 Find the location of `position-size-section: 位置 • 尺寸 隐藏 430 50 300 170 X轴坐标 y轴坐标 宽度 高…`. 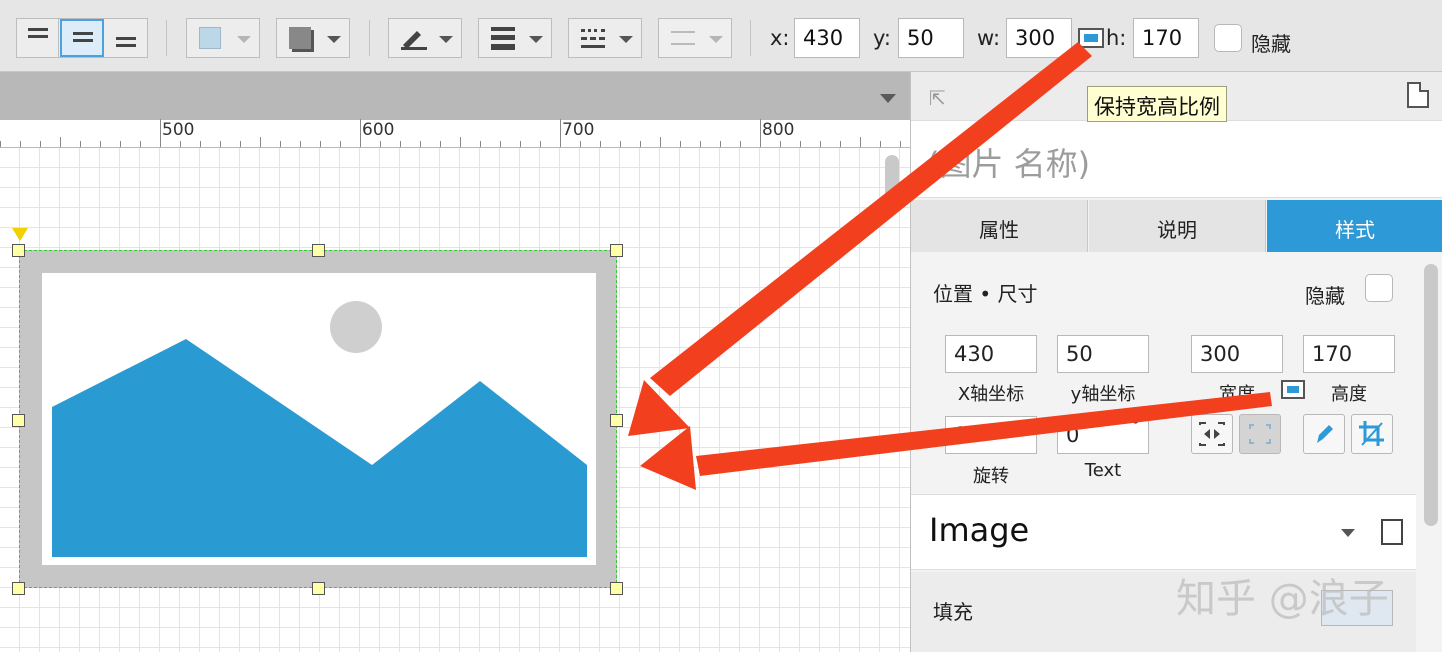

position-size-section: 位置 • 尺寸 隐藏 430 50 300 170 X轴坐标 y轴坐标 宽度 高… is located at coordinates (1163, 372).